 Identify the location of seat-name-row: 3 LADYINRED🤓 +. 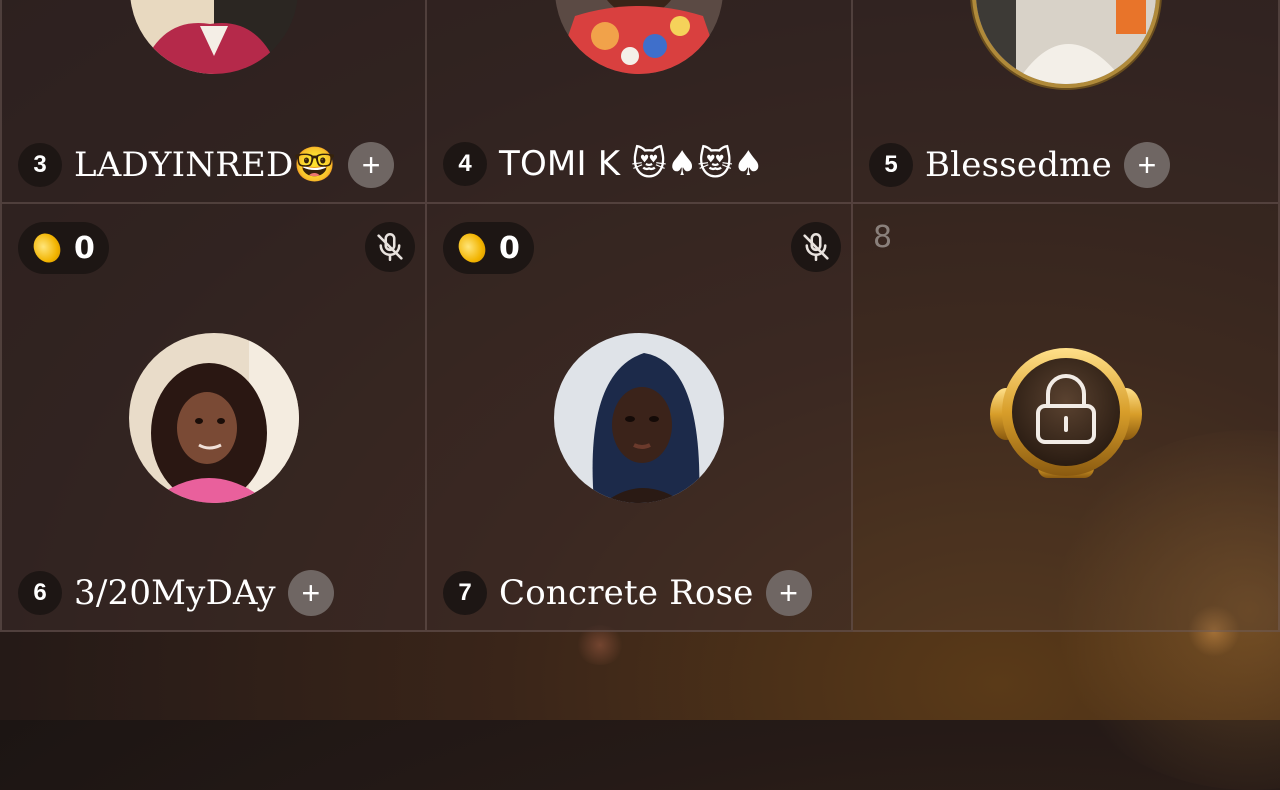
(206, 165).